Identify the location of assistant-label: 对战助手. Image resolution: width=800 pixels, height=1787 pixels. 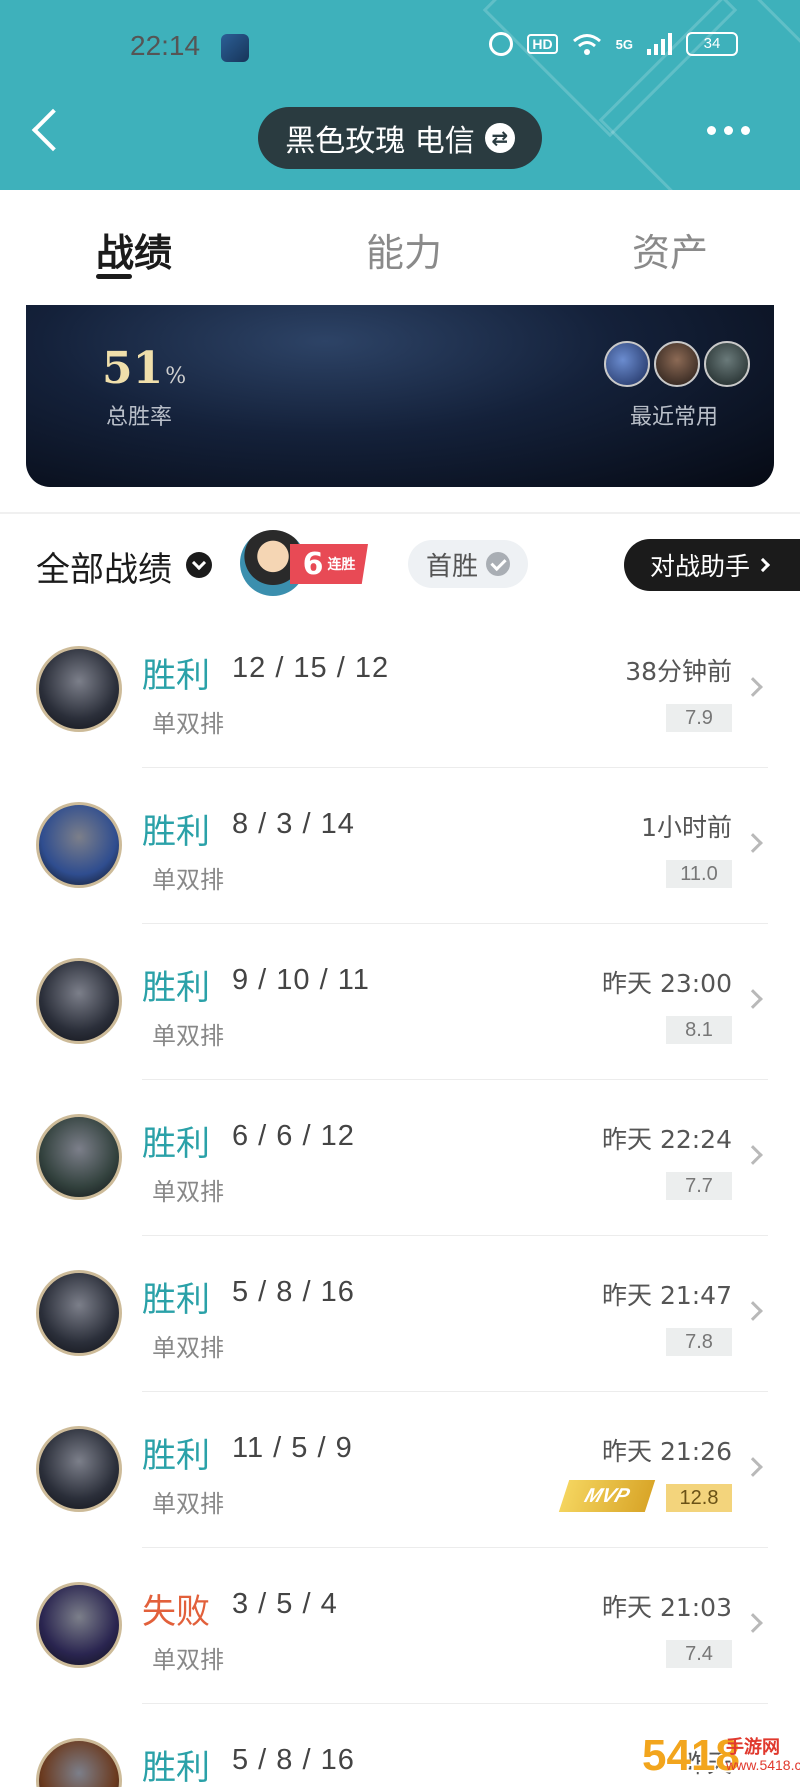
(700, 566).